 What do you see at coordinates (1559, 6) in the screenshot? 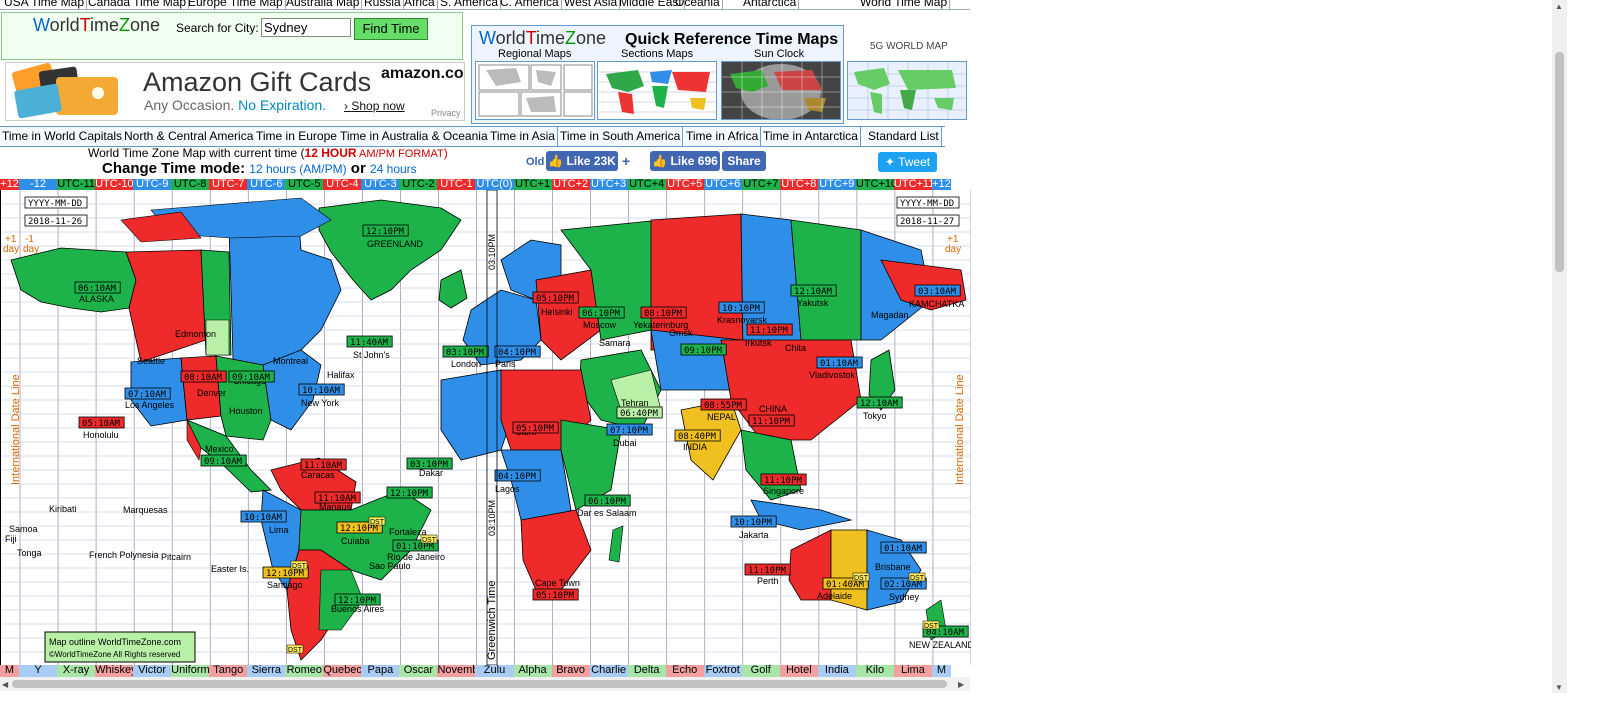
I see `scroll-up-icon: ▲` at bounding box center [1559, 6].